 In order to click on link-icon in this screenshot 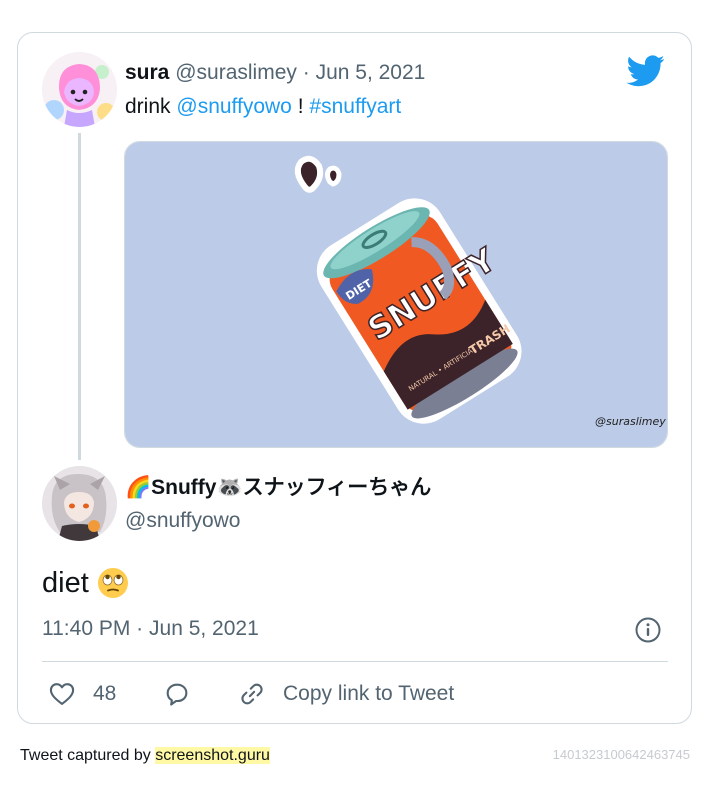, I will do `click(252, 694)`.